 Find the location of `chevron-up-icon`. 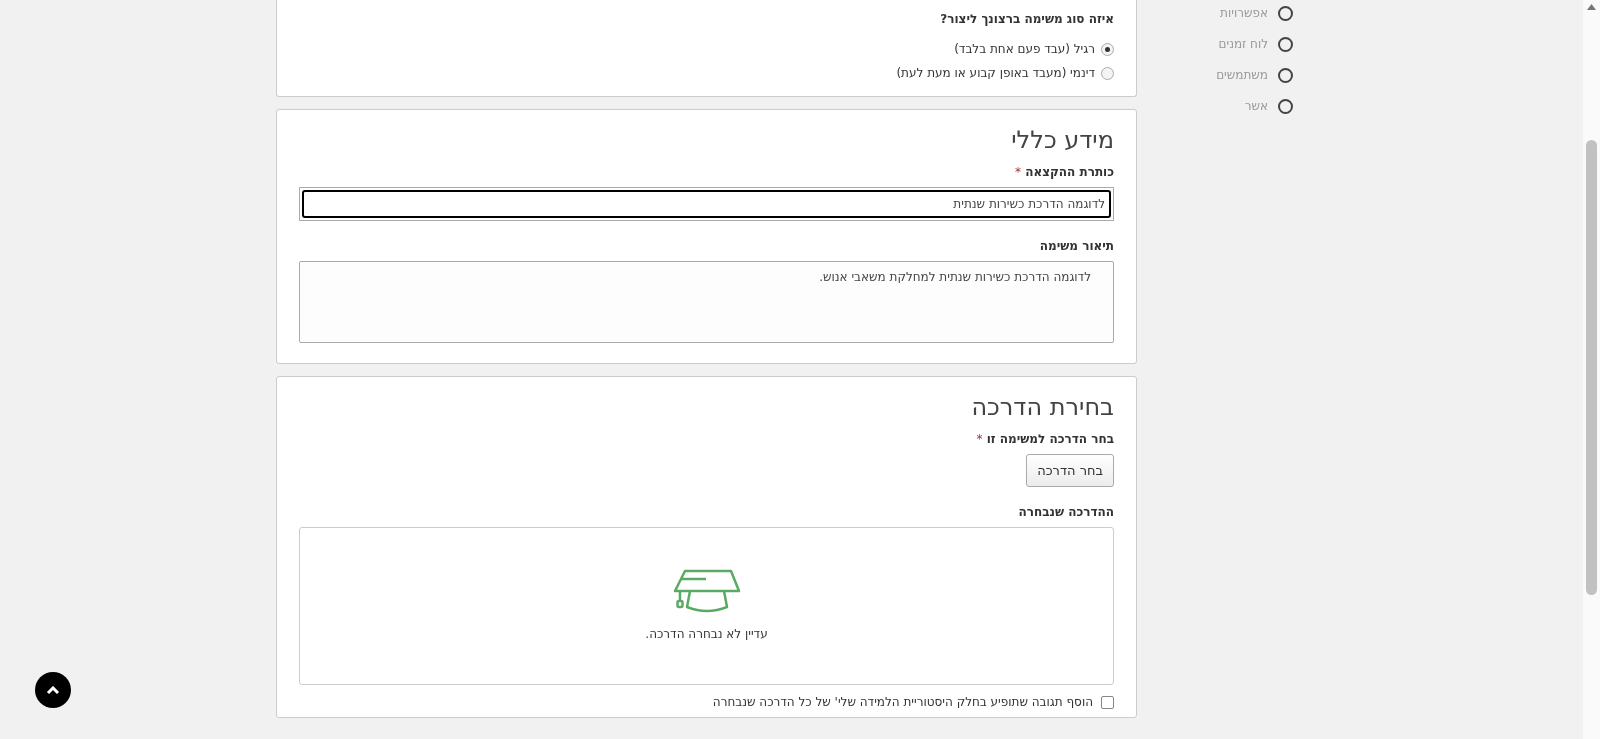

chevron-up-icon is located at coordinates (53, 690).